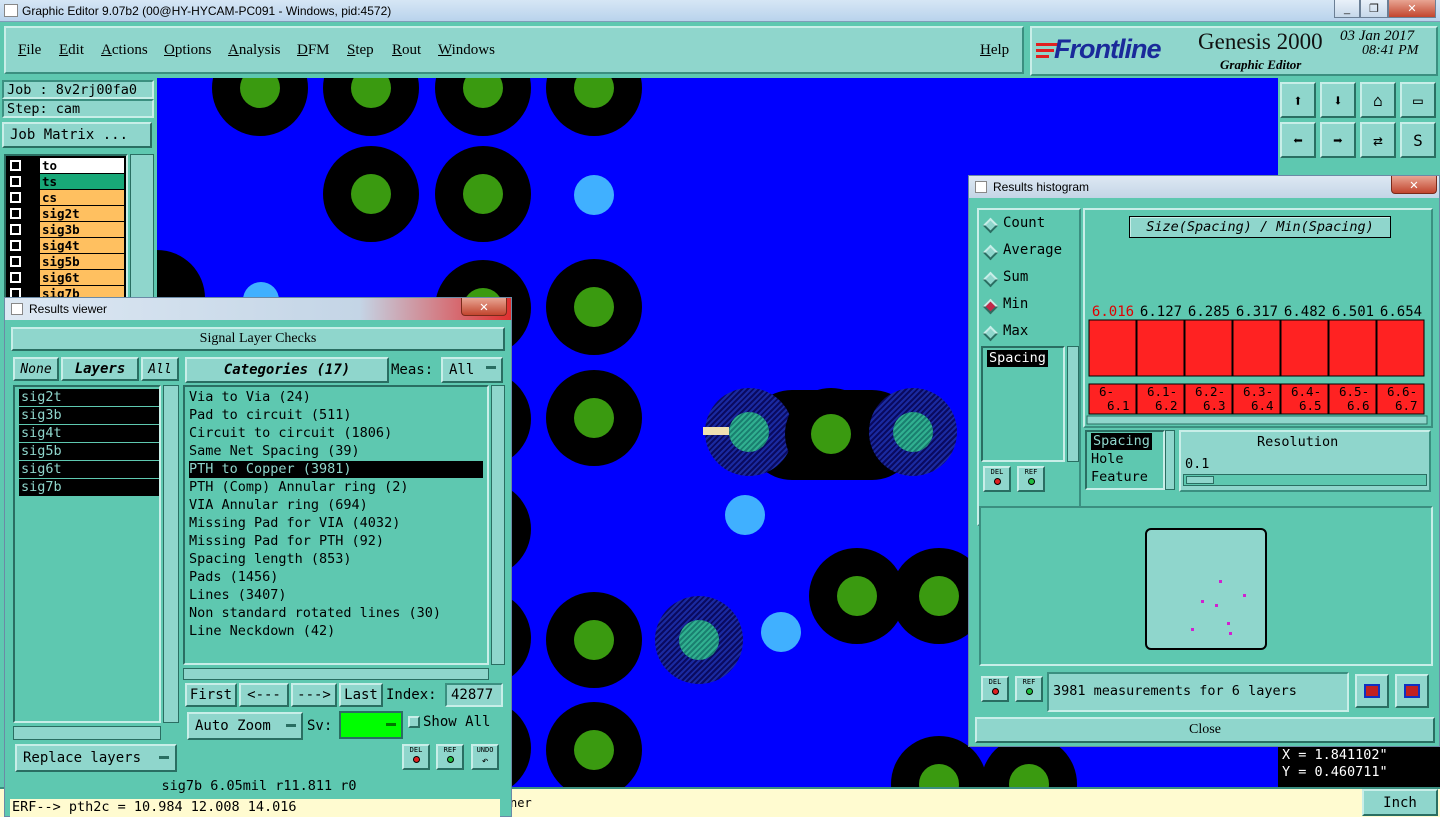 The height and width of the screenshot is (817, 1440). Describe the element at coordinates (336, 433) in the screenshot. I see `category-item: Circuit to circuit (1806)` at that location.